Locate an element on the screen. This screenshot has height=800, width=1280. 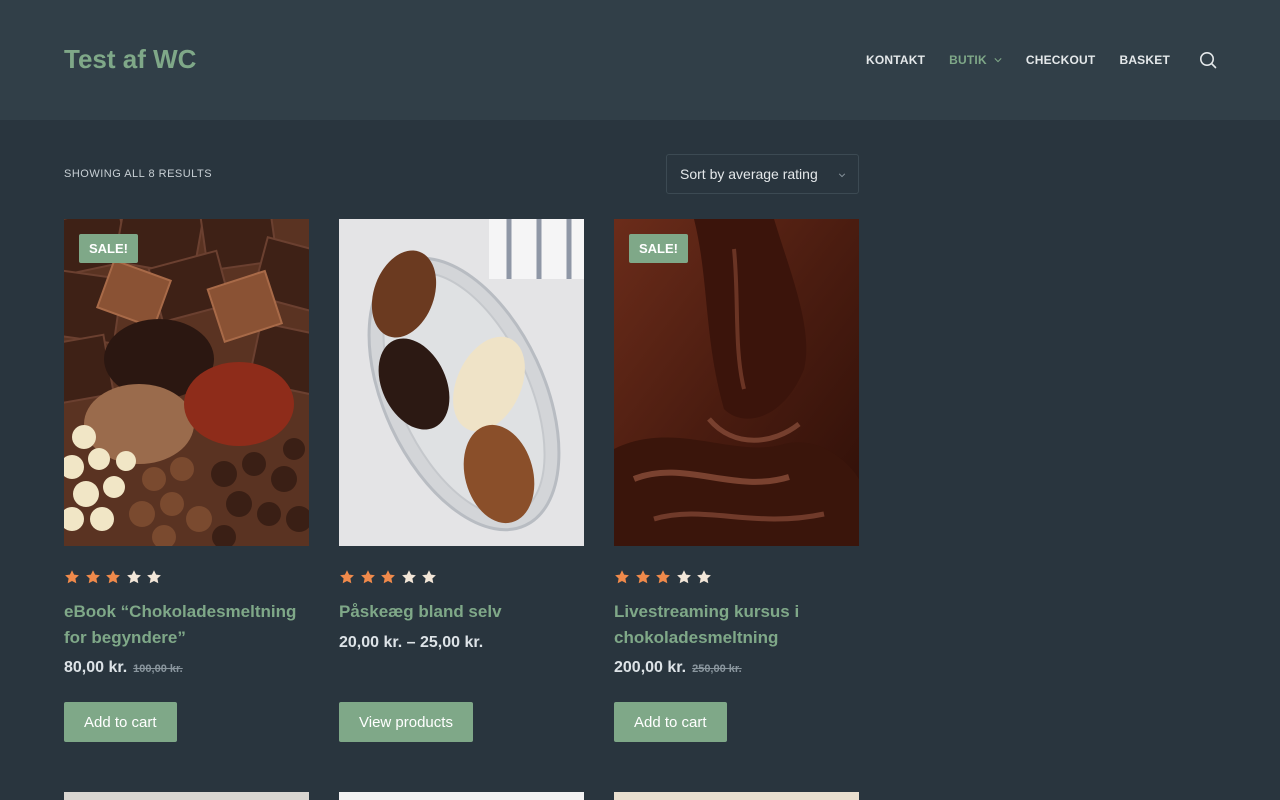
current-price: 20,00 kr. – 25,00 kr. is located at coordinates (411, 642).